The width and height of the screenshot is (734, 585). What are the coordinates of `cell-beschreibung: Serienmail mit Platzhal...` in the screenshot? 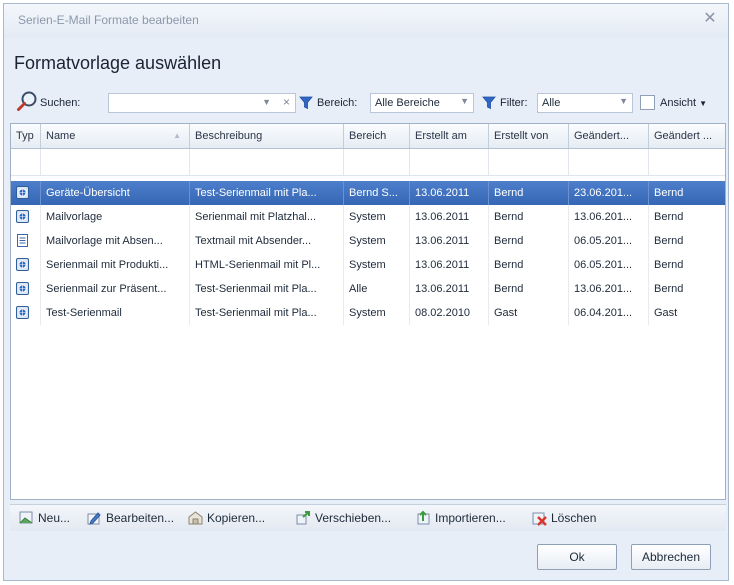 It's located at (267, 217).